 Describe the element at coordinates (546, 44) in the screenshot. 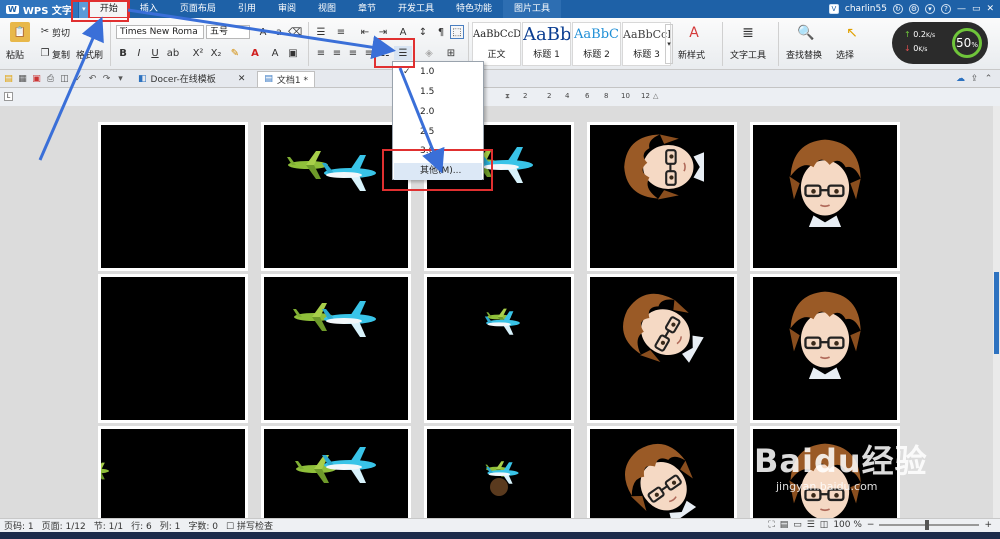

I see `style-heading-1: AaBb 标题 1` at that location.